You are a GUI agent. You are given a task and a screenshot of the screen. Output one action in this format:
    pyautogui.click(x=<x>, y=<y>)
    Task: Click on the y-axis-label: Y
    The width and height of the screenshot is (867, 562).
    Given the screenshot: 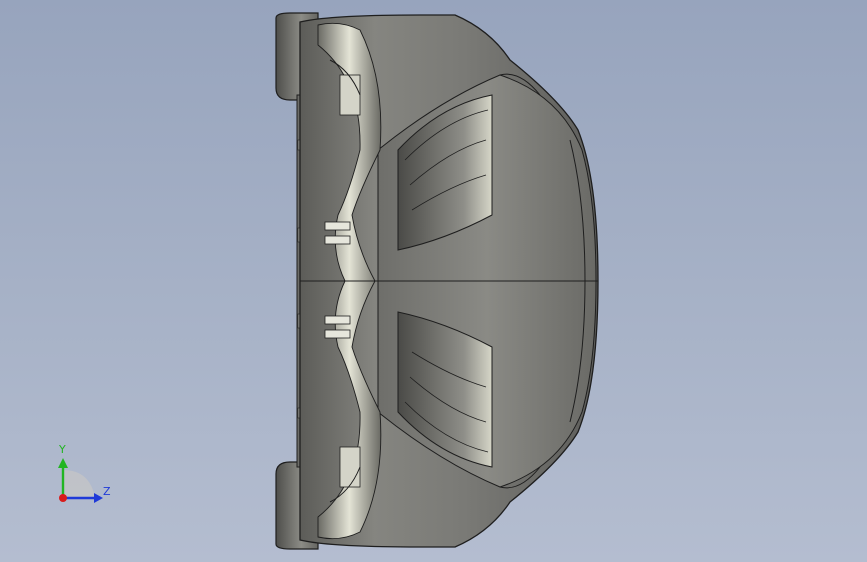 What is the action you would take?
    pyautogui.click(x=62, y=449)
    